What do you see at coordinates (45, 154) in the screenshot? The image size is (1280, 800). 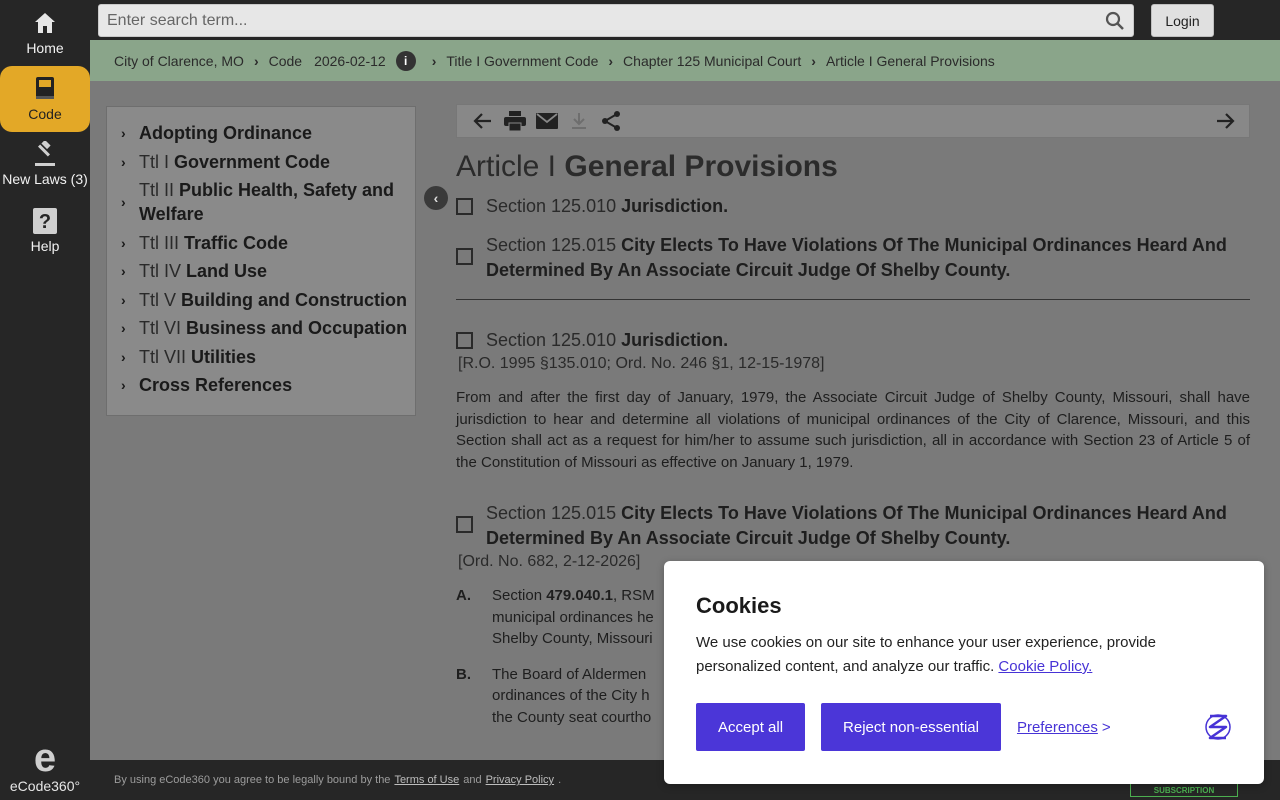 I see `gavel-icon` at bounding box center [45, 154].